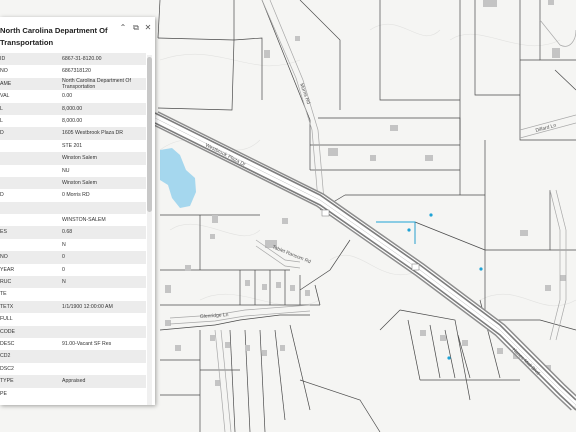  I want to click on attribute-value: Appraised, so click(74, 381).